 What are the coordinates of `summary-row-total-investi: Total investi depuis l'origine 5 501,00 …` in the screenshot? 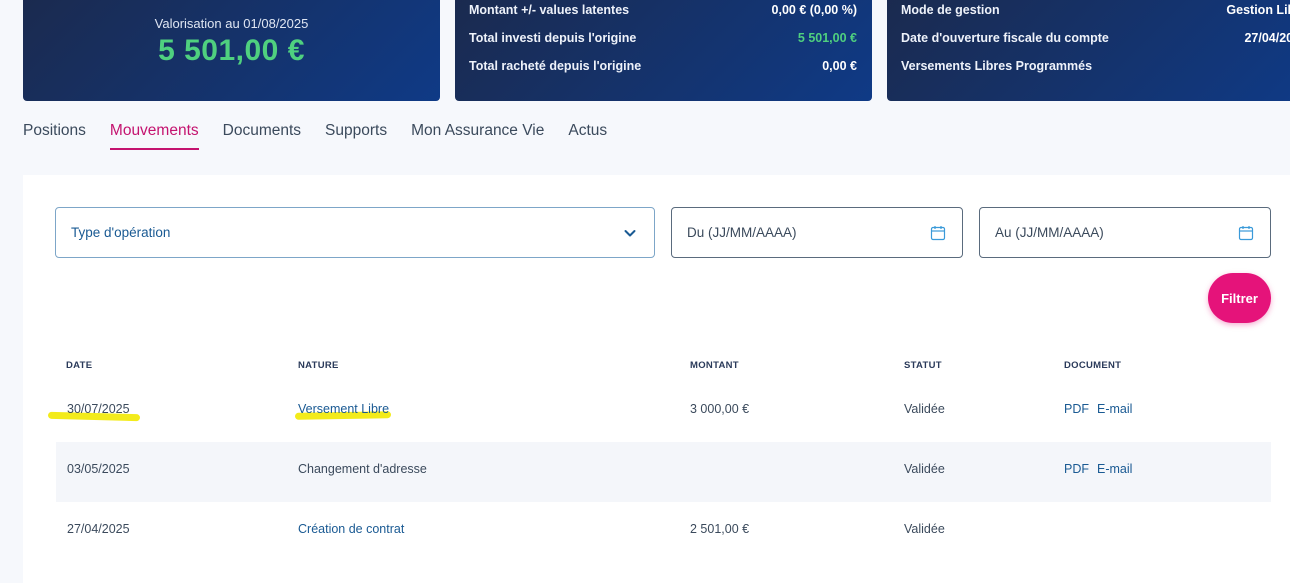 It's located at (663, 38).